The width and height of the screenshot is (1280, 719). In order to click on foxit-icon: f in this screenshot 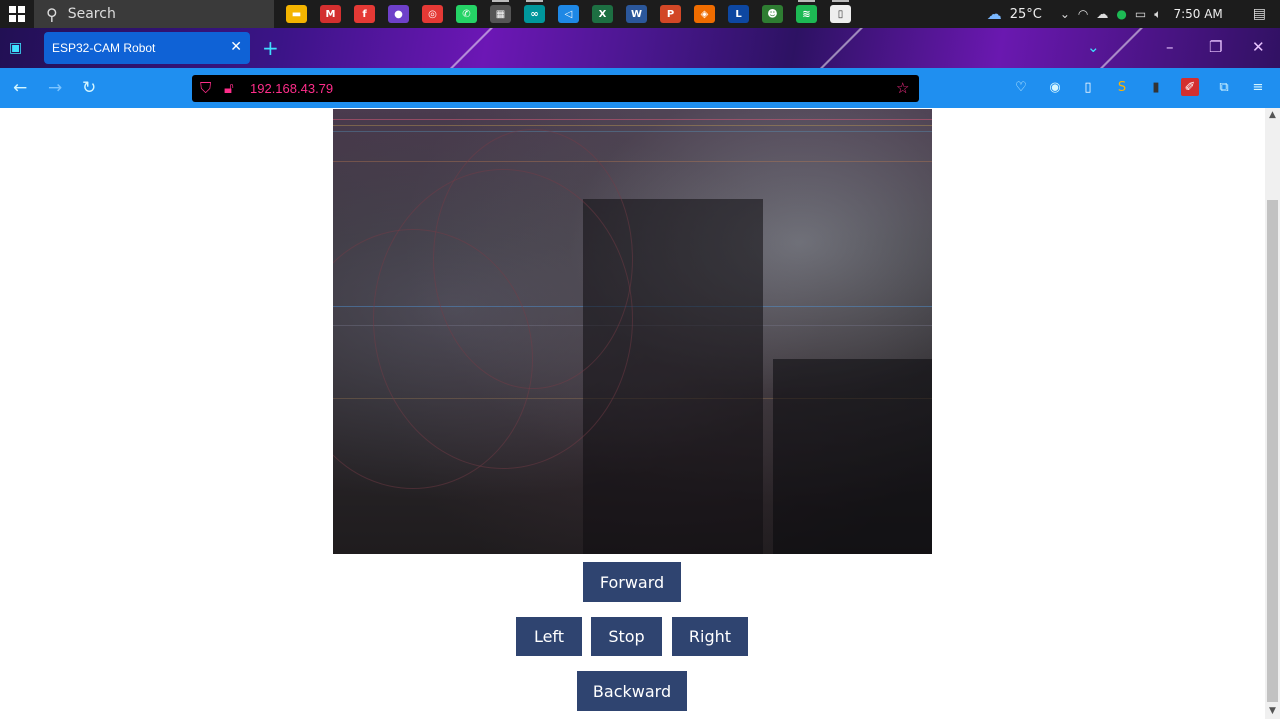, I will do `click(364, 14)`.